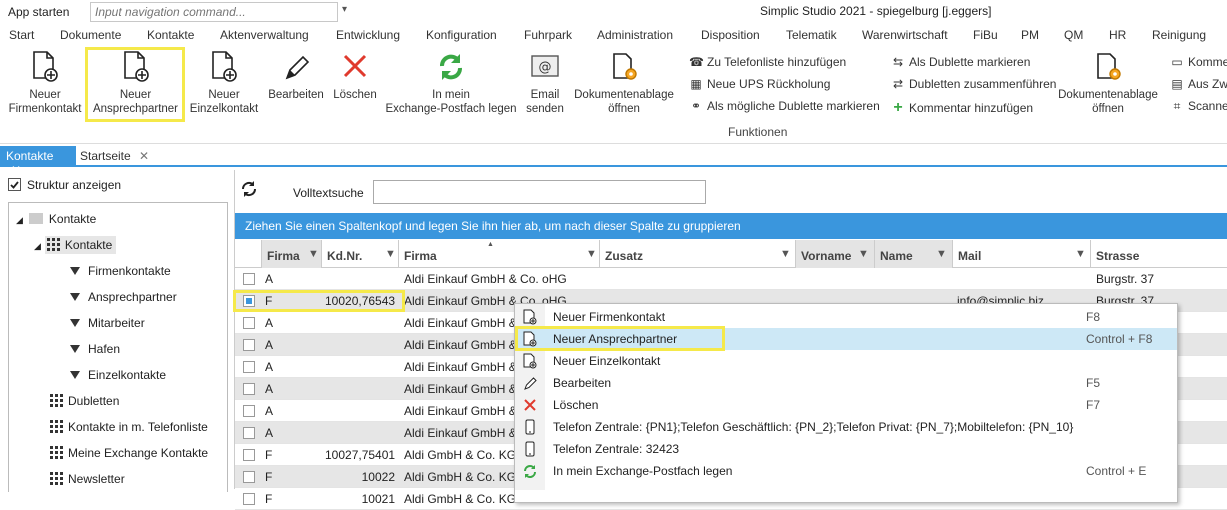 The height and width of the screenshot is (510, 1227). What do you see at coordinates (846, 361) in the screenshot?
I see `context-menu-item: Neuer Einzelkontakt` at bounding box center [846, 361].